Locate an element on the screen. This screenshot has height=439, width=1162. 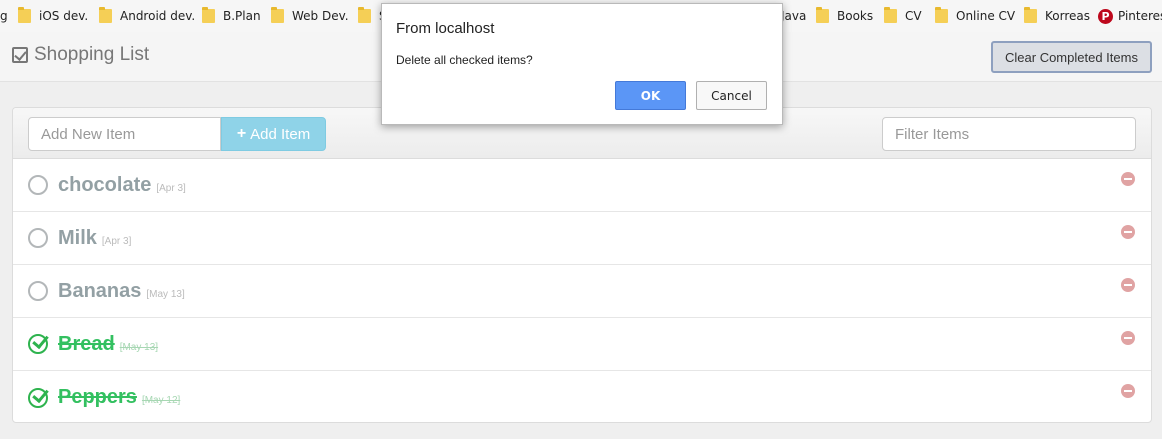
bookmark-item: P Pinteres is located at coordinates (1130, 16).